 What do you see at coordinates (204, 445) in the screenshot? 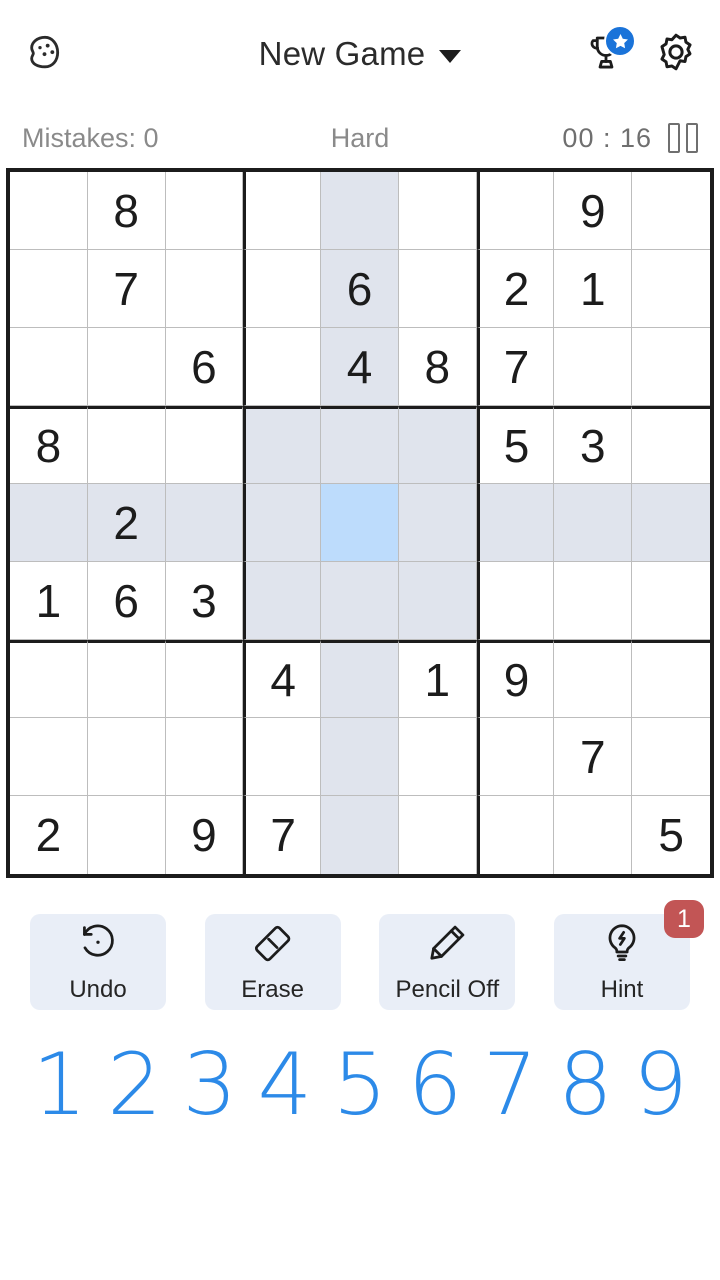
I see `sudoku-cell-r4c3` at bounding box center [204, 445].